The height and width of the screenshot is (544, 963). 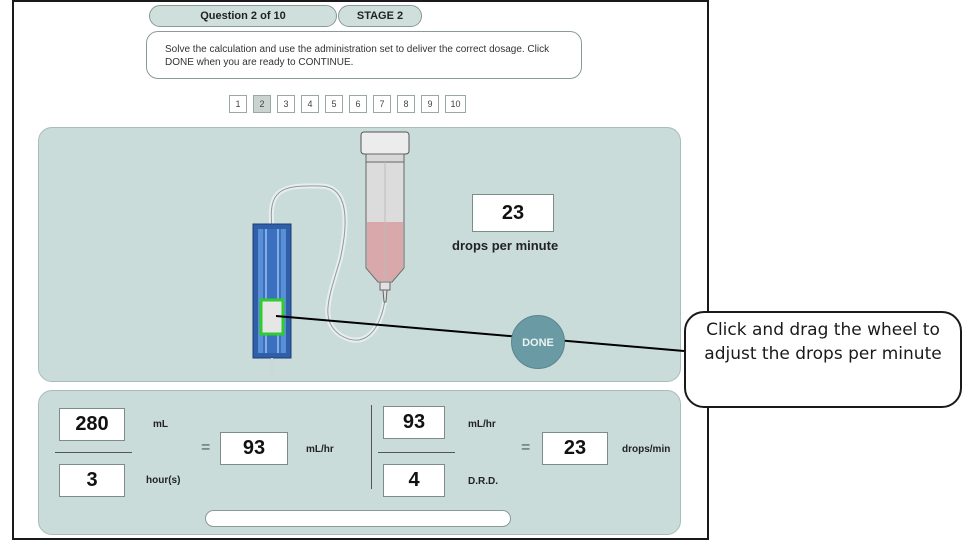 I want to click on drip-chamber, so click(x=385, y=217).